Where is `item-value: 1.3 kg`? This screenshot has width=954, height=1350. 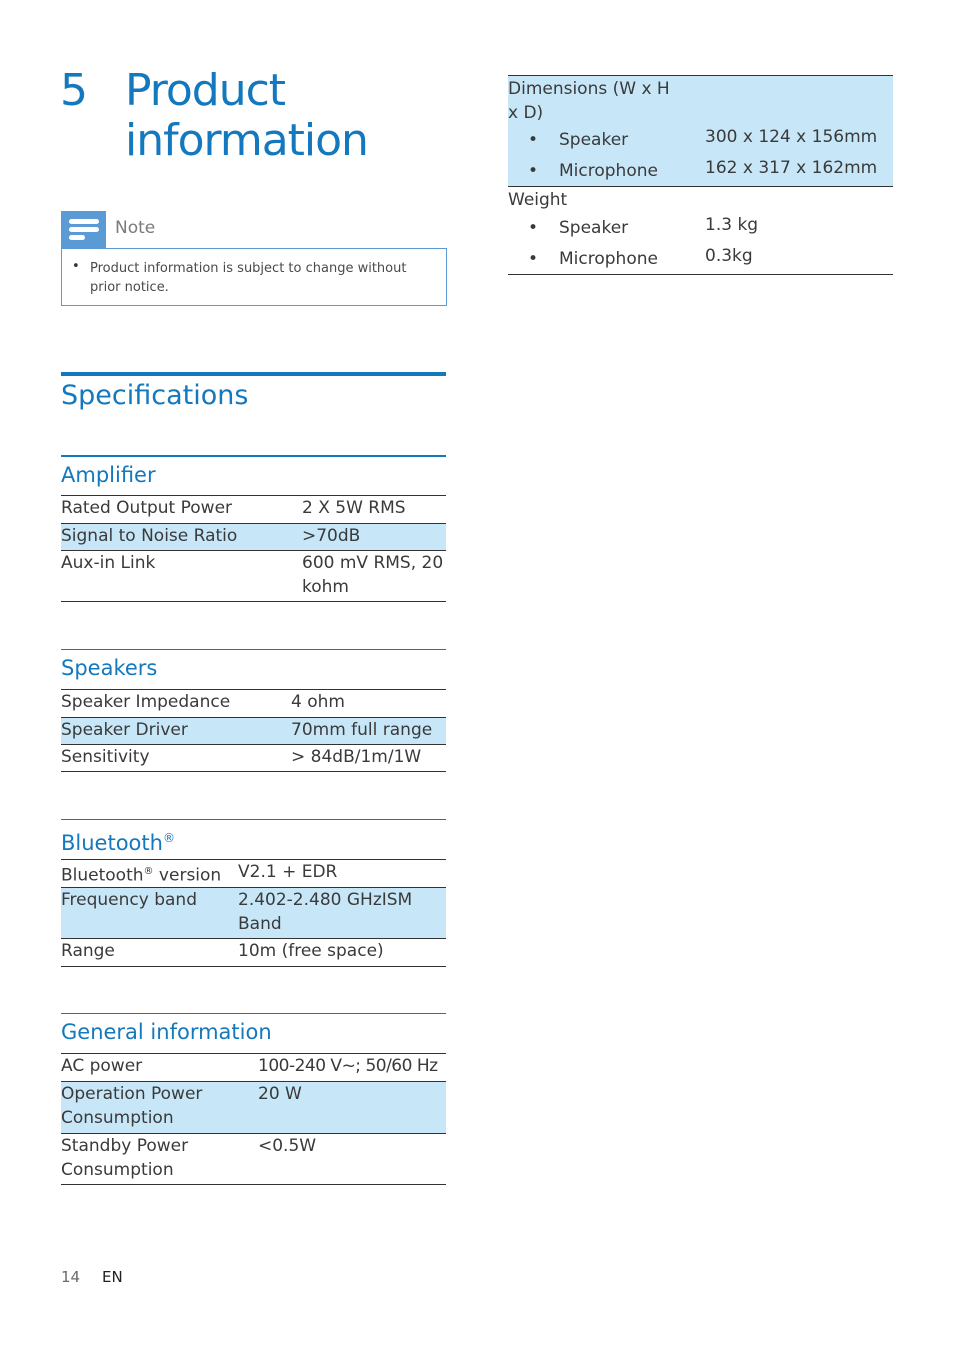
item-value: 1.3 kg is located at coordinates (732, 225).